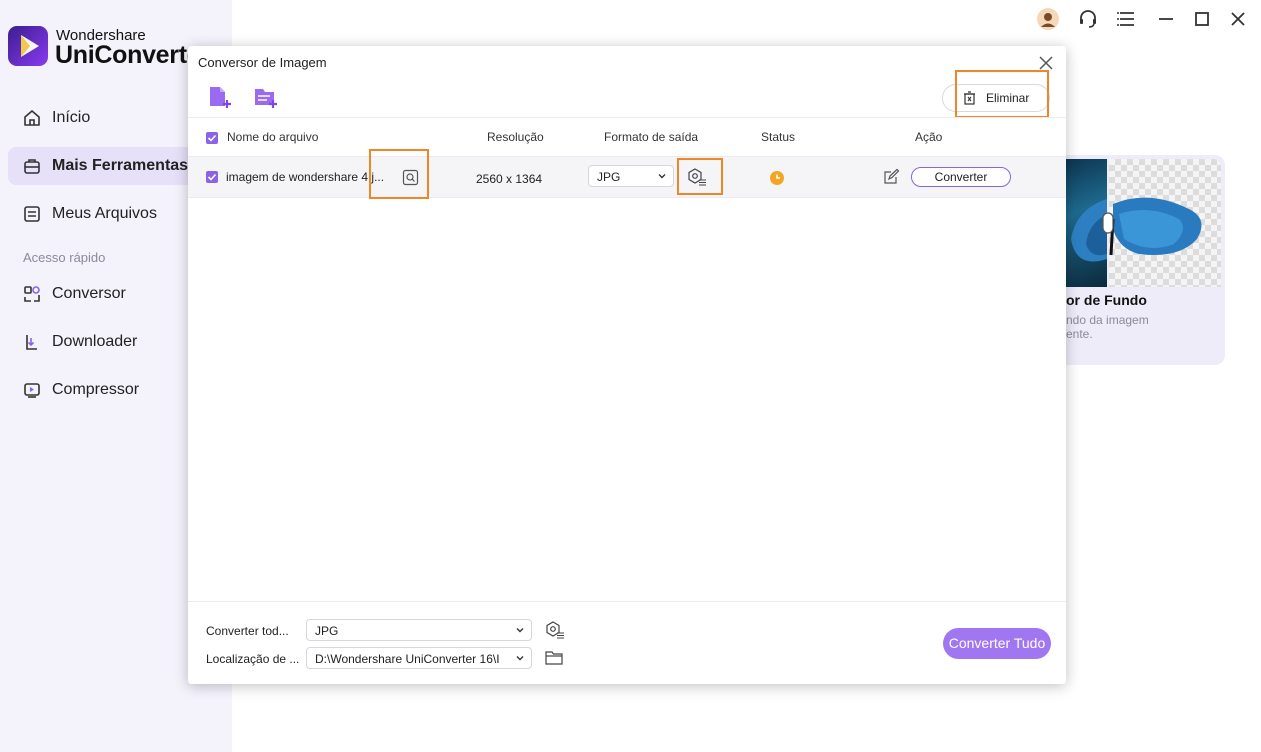 Image resolution: width=1261 pixels, height=752 pixels. Describe the element at coordinates (220, 97) in the screenshot. I see `add-file-icon` at that location.